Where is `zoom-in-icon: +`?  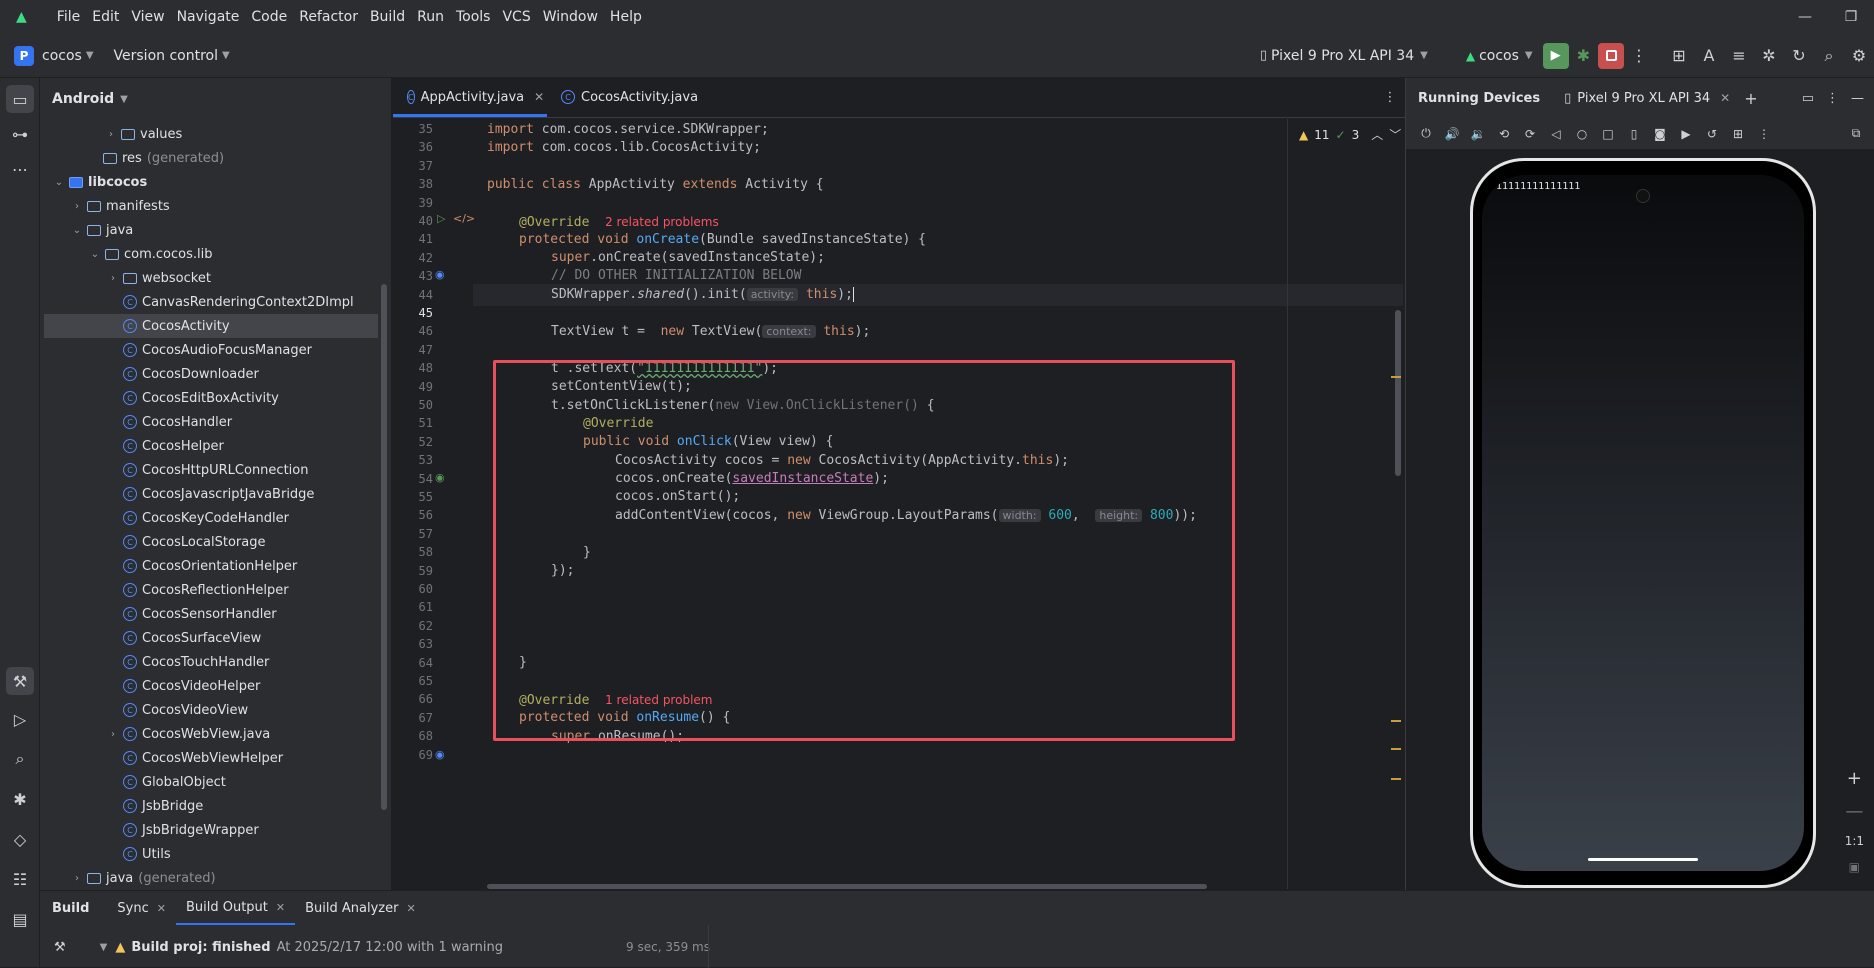 zoom-in-icon: + is located at coordinates (1854, 778).